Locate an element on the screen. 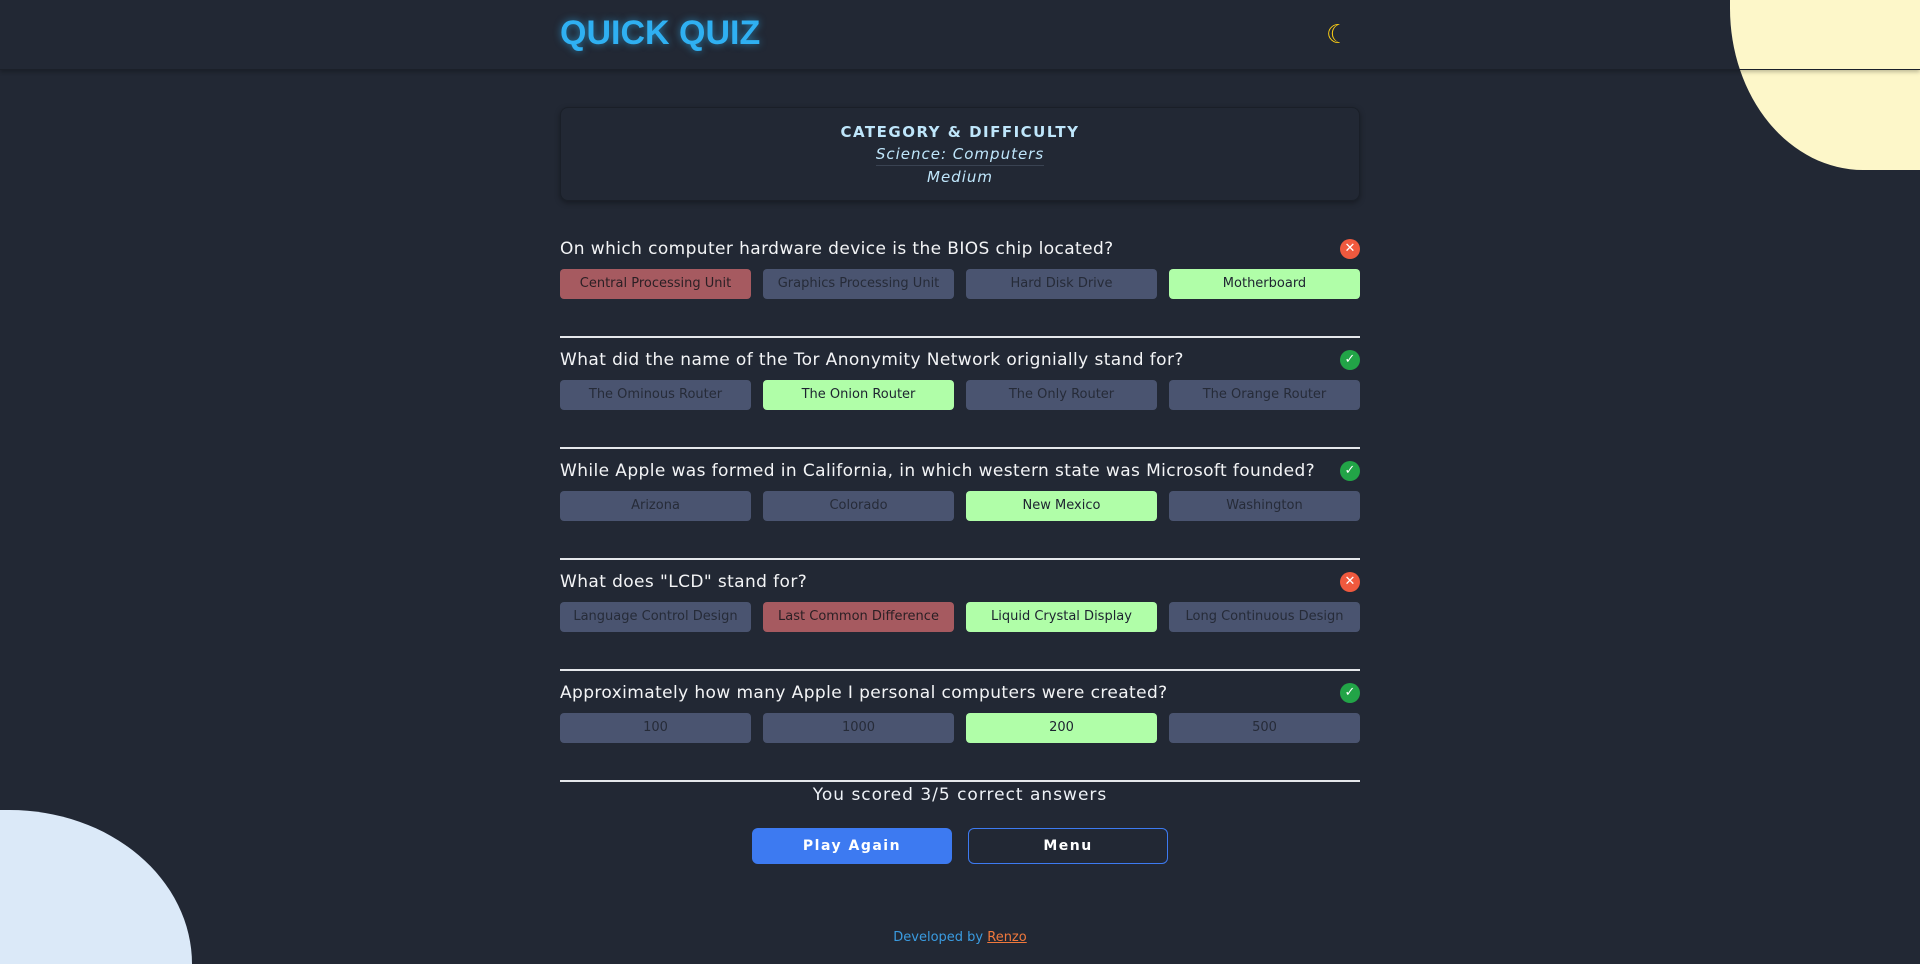 Image resolution: width=1920 pixels, height=964 pixels. answer-option: Long Continuous Design is located at coordinates (1264, 617).